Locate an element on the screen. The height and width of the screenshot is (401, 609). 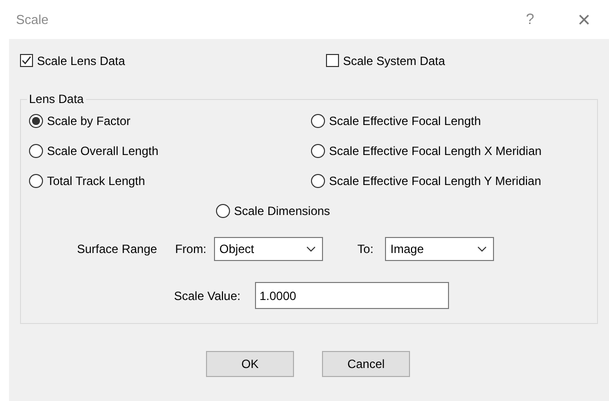
from-dropdown: Object is located at coordinates (269, 249).